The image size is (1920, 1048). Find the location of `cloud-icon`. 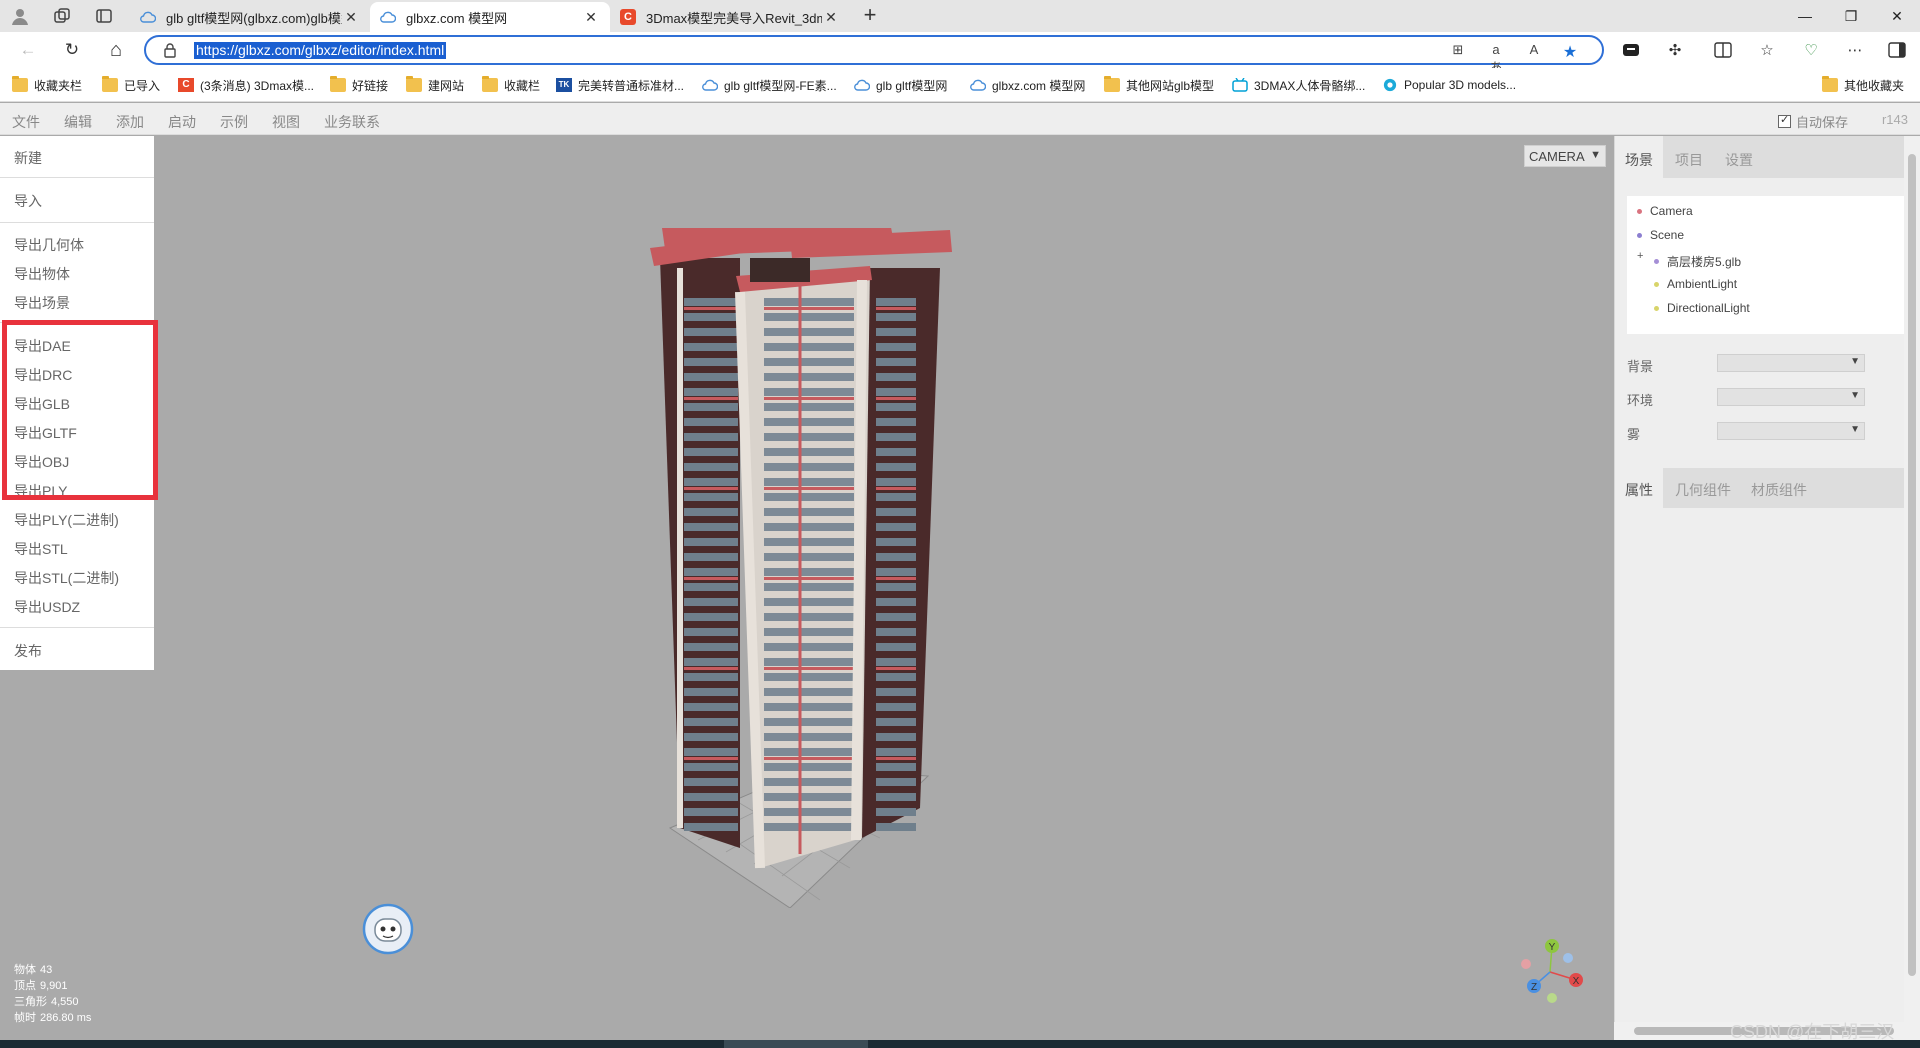

cloud-icon is located at coordinates (710, 85).